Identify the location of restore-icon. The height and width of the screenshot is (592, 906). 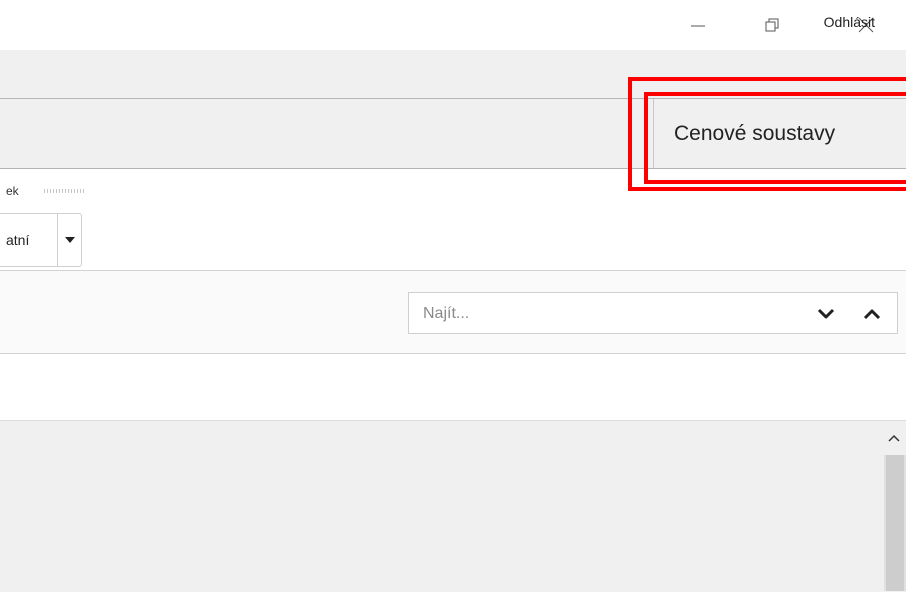
(772, 25).